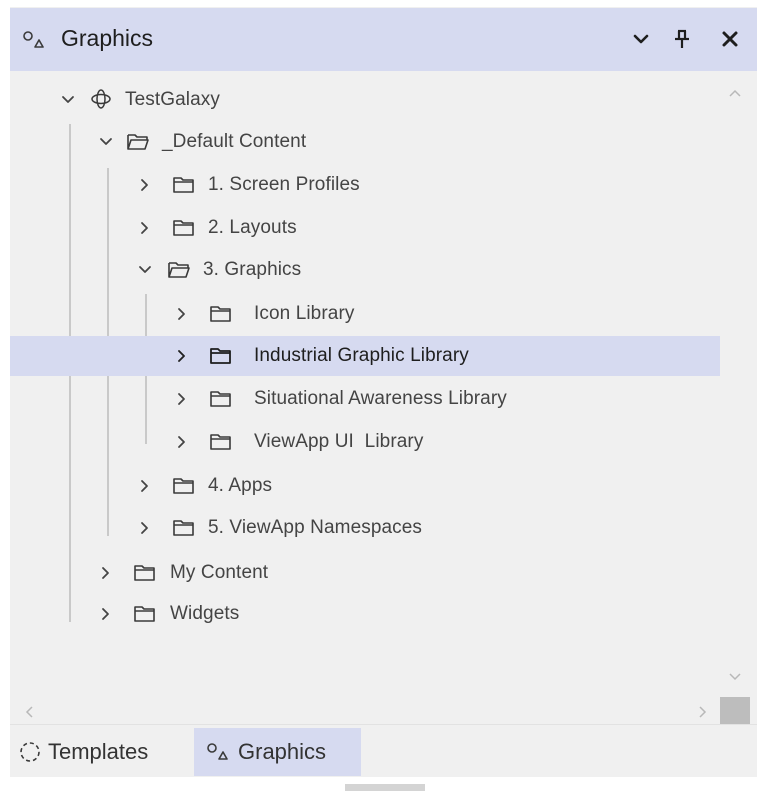 This screenshot has width=766, height=791. What do you see at coordinates (365, 142) in the screenshot?
I see `tree-item-default-content: _Default Content` at bounding box center [365, 142].